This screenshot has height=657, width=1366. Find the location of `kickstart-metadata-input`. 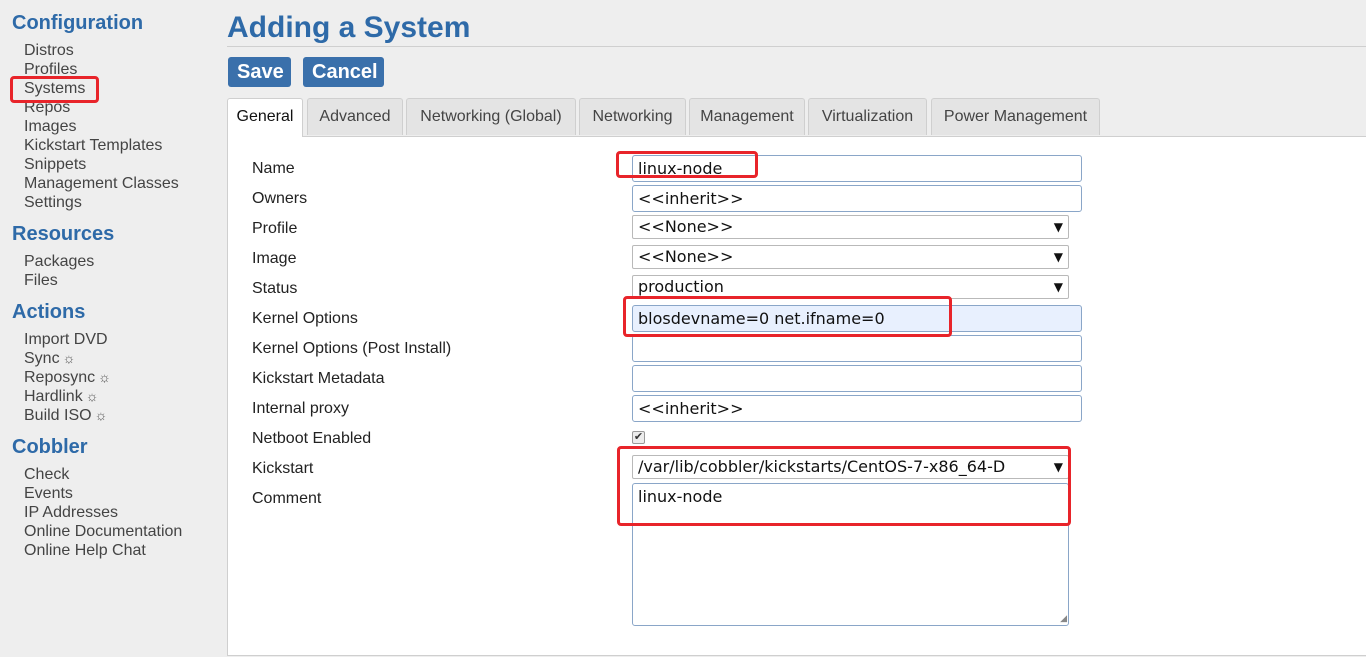

kickstart-metadata-input is located at coordinates (857, 378).